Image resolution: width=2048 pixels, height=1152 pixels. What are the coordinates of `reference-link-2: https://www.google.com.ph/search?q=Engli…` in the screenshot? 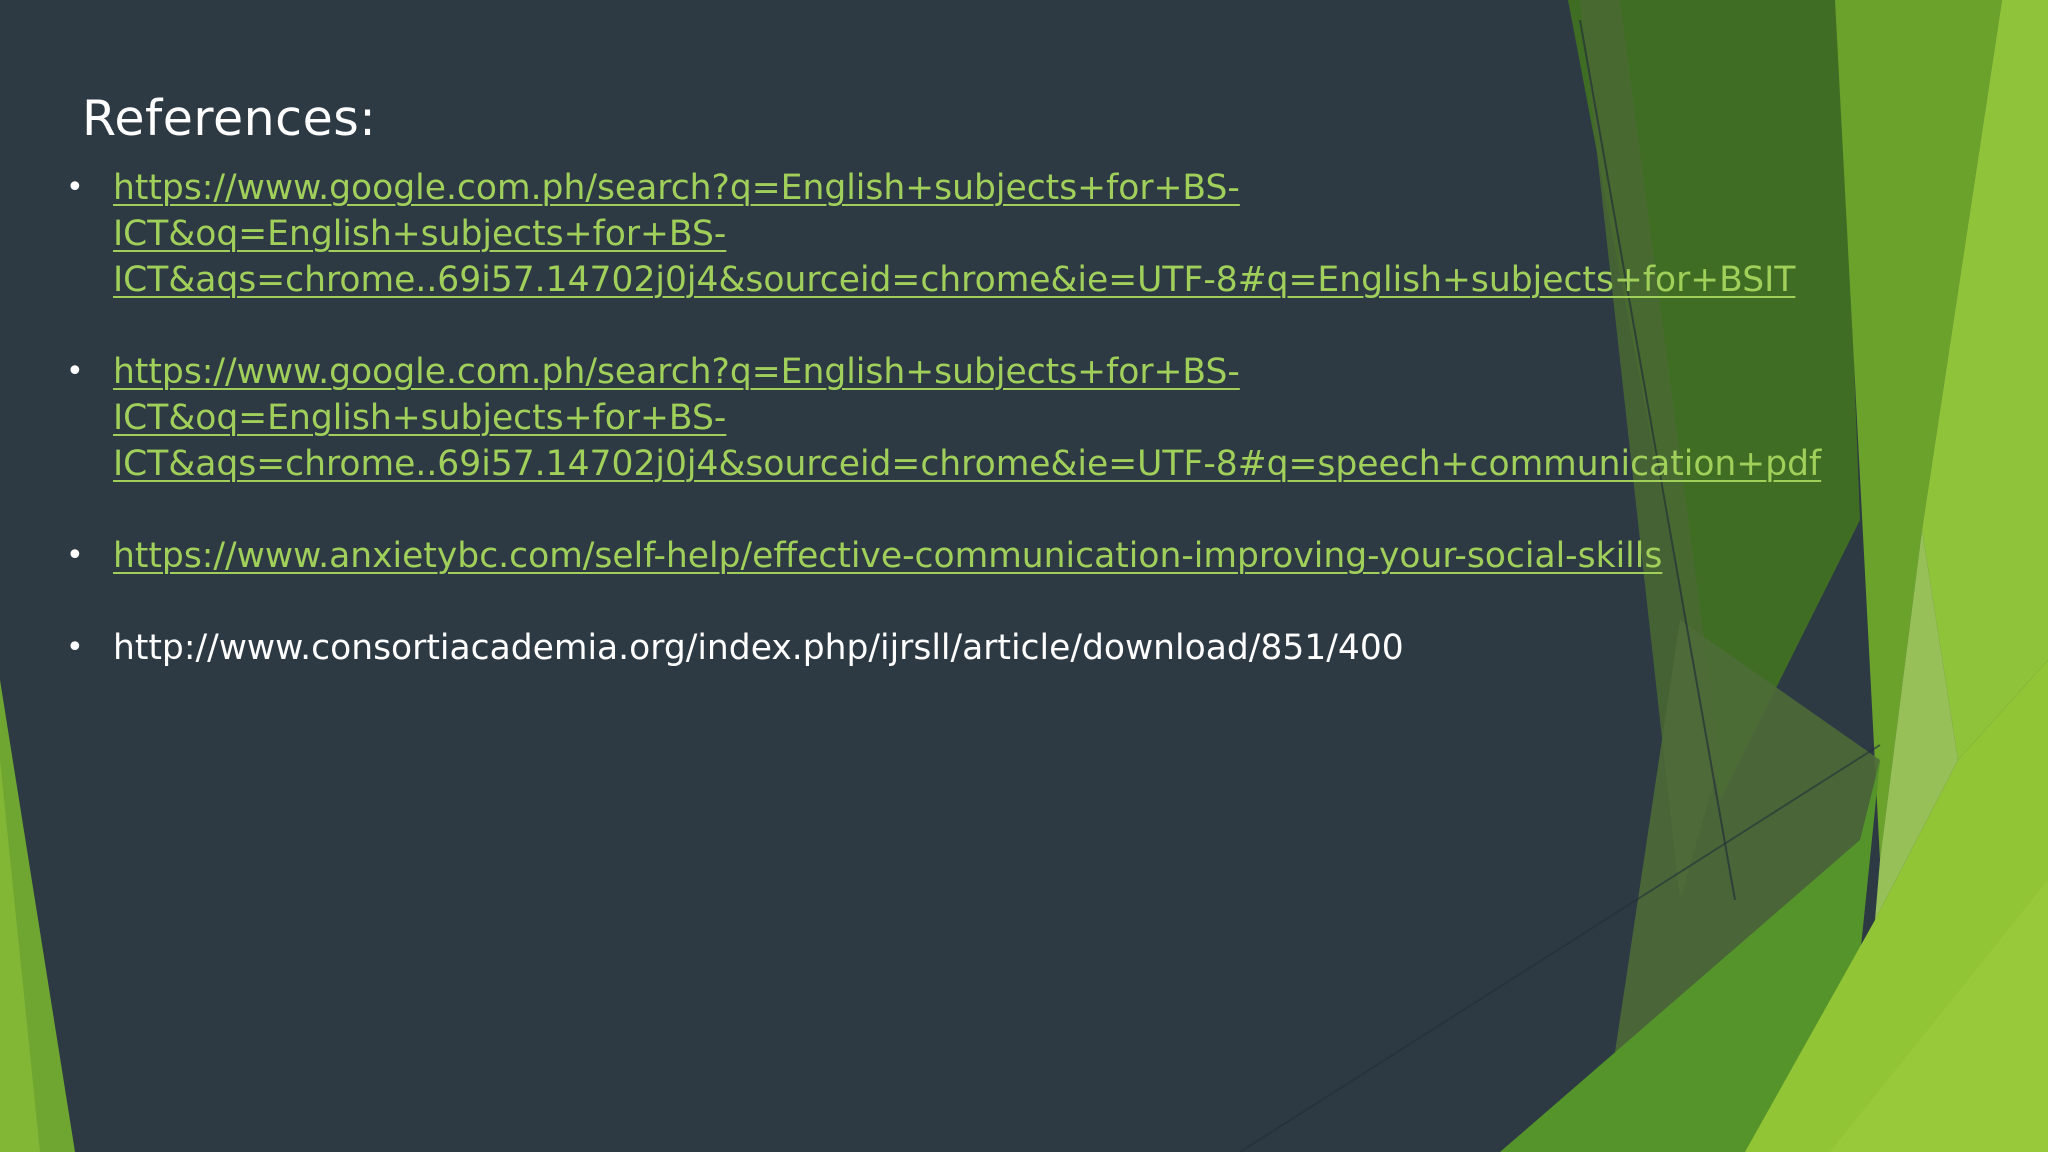 It's located at (967, 418).